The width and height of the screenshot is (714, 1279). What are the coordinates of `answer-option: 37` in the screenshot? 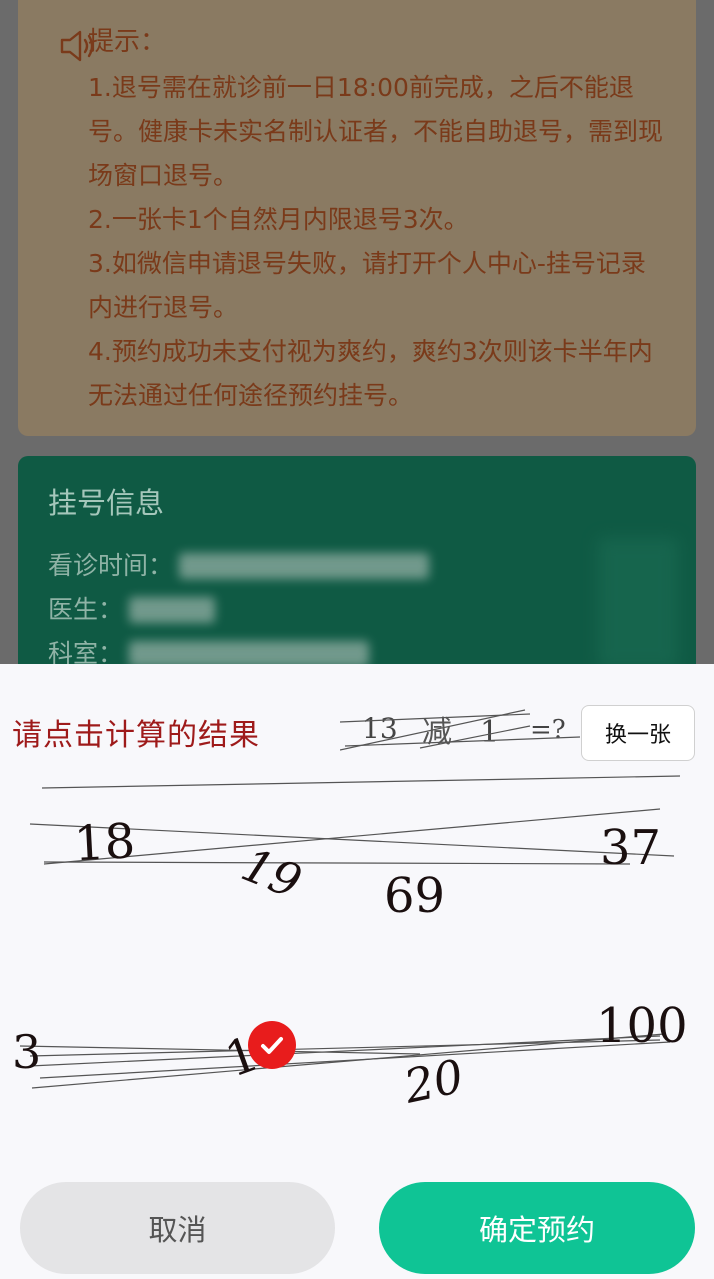 It's located at (630, 848).